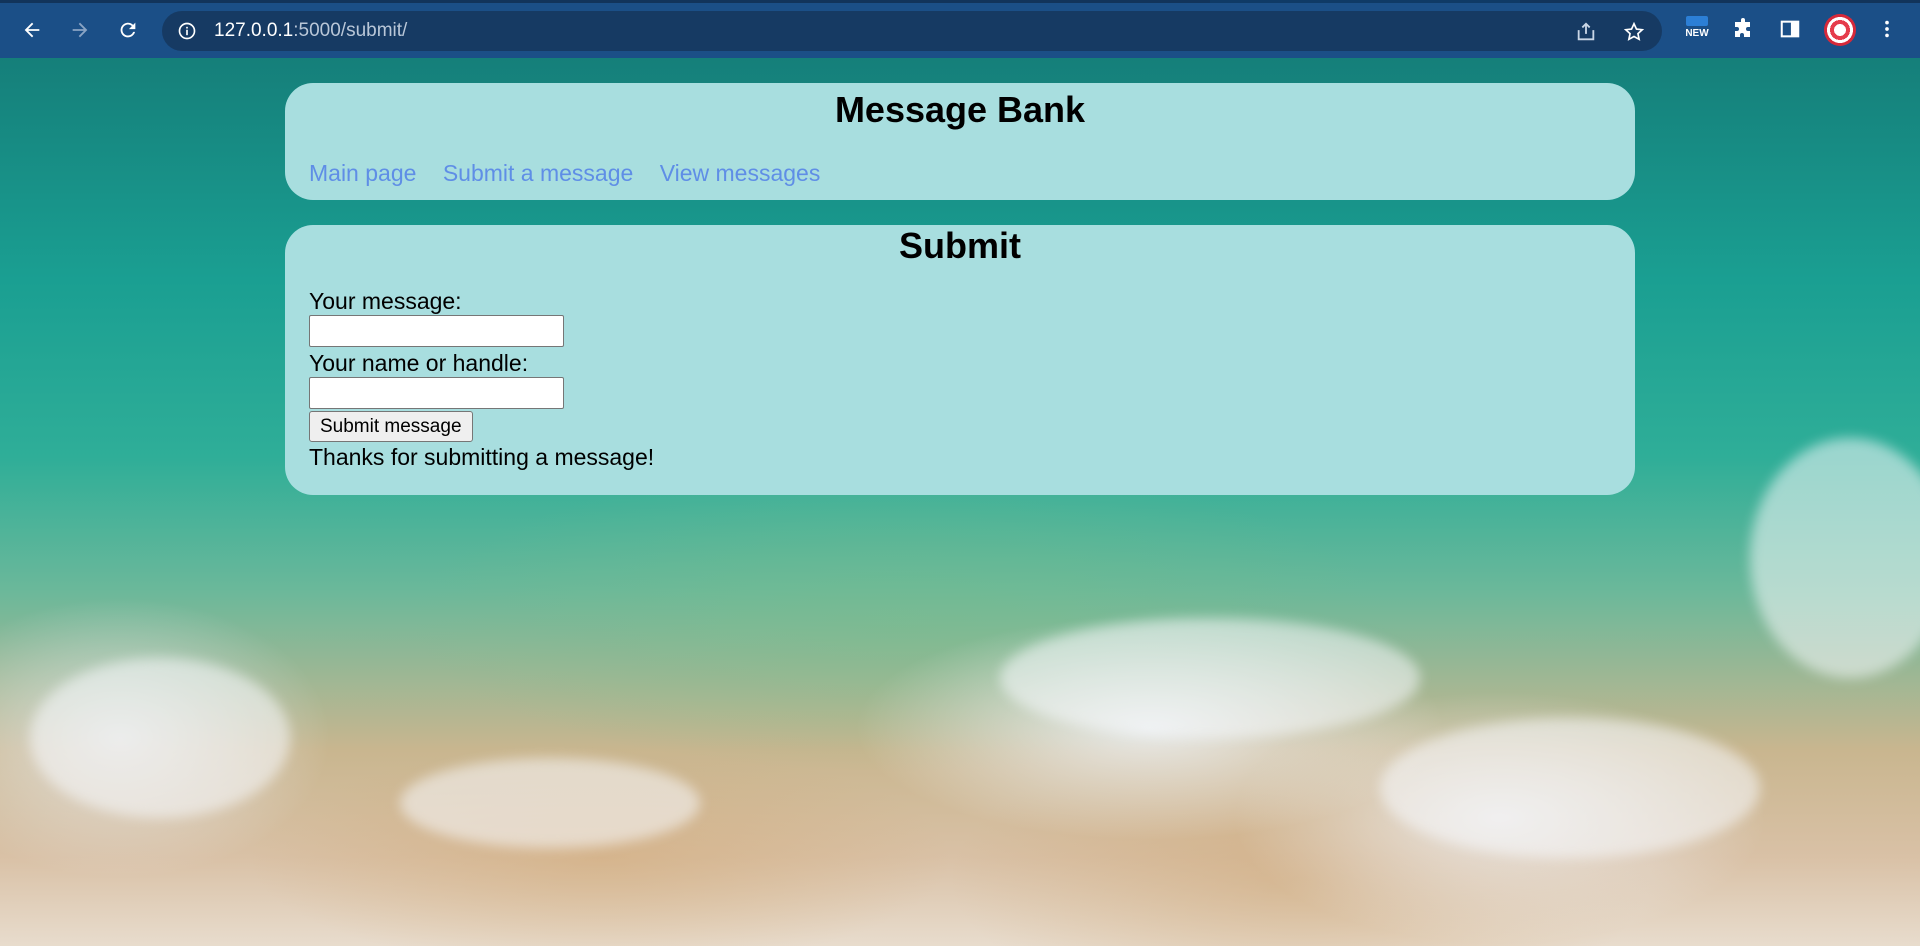 This screenshot has width=1920, height=946. I want to click on reload-button, so click(128, 30).